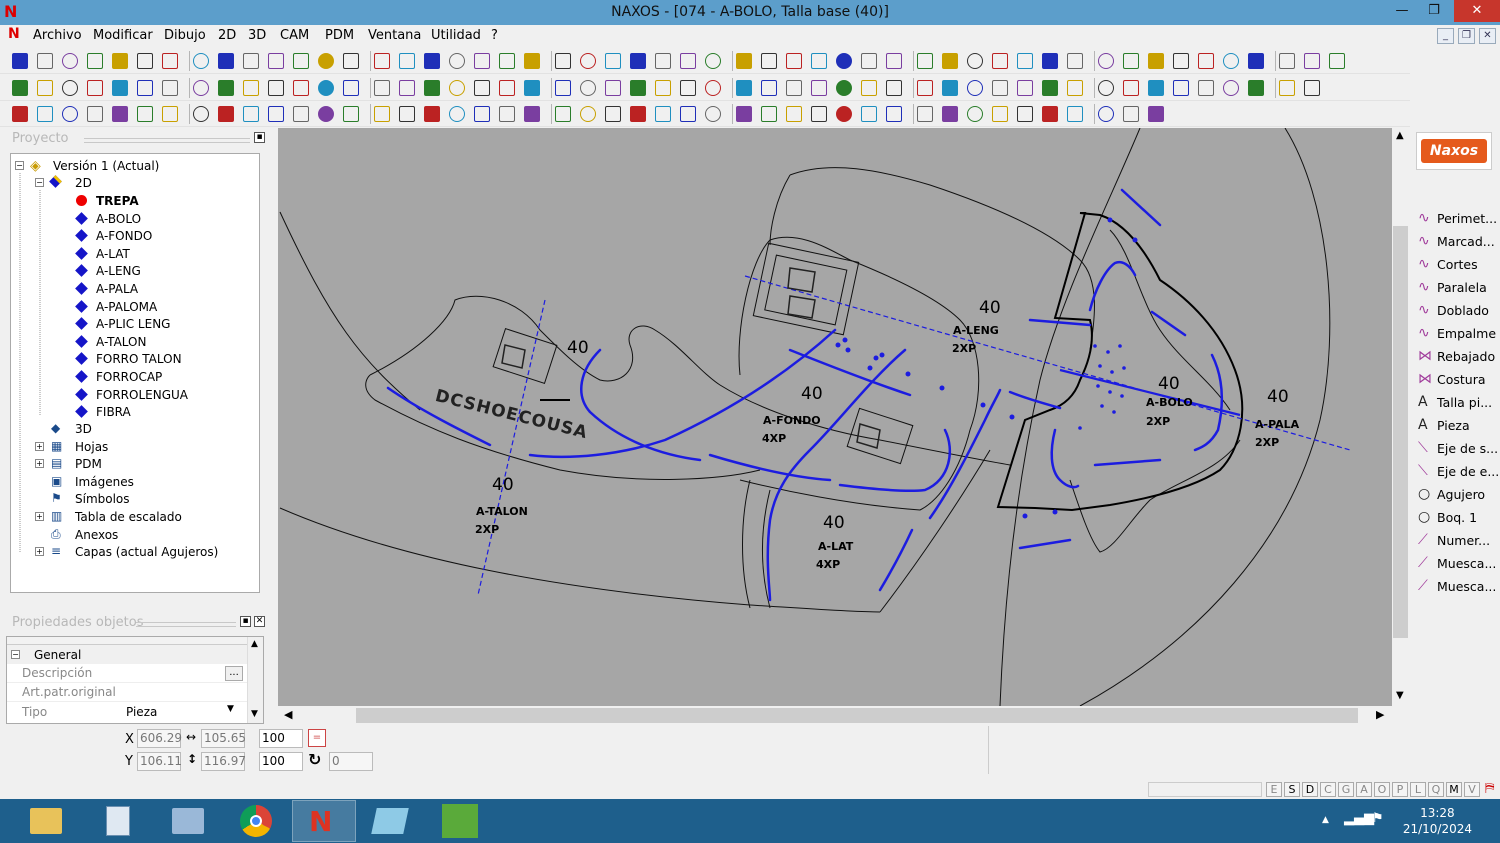 Image resolution: width=1500 pixels, height=843 pixels. What do you see at coordinates (1359, 818) in the screenshot?
I see `network-icon: ▂▄▆` at bounding box center [1359, 818].